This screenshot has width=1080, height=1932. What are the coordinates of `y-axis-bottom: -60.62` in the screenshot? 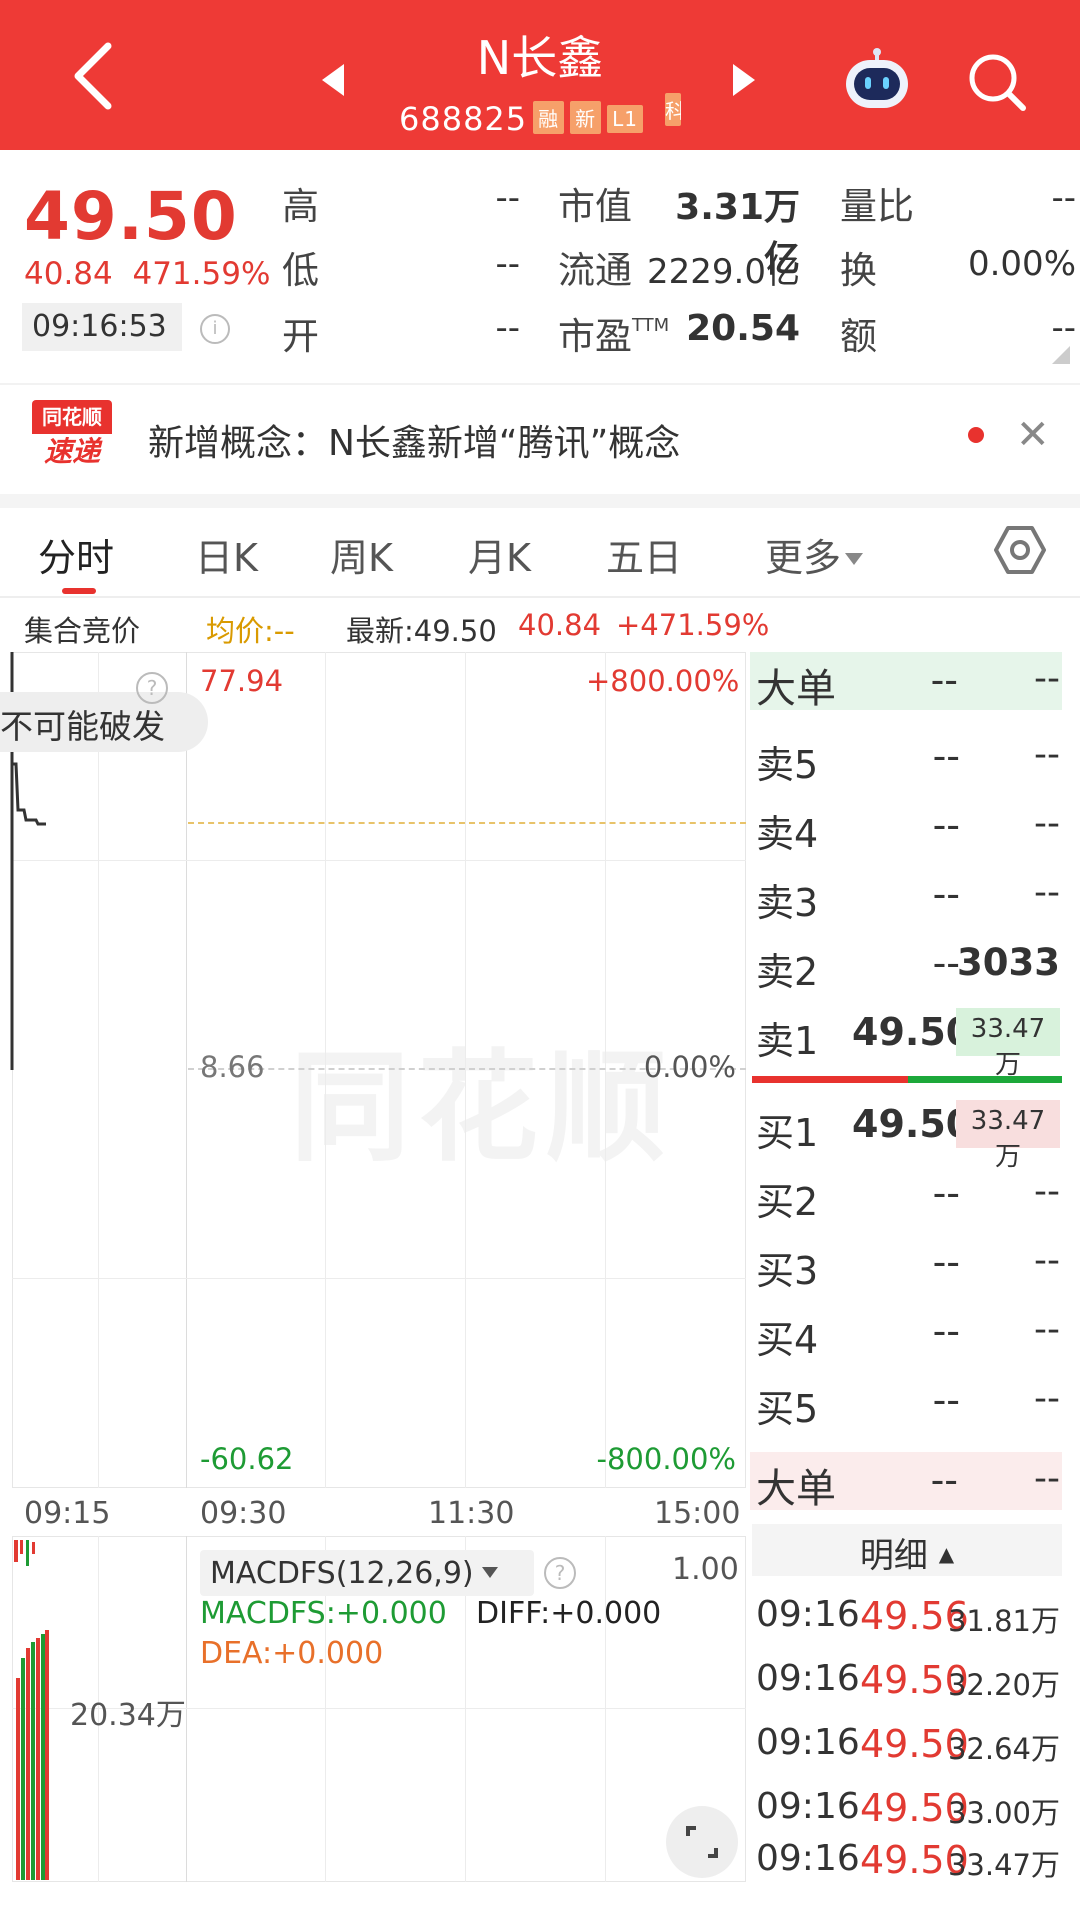 It's located at (247, 1459).